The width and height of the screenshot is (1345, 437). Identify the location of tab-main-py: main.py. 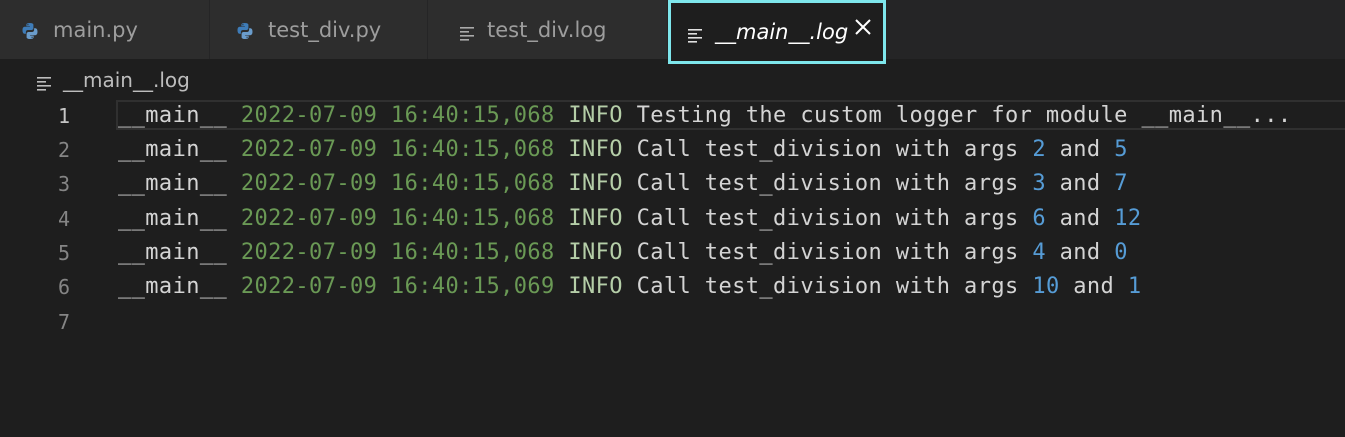
(105, 29).